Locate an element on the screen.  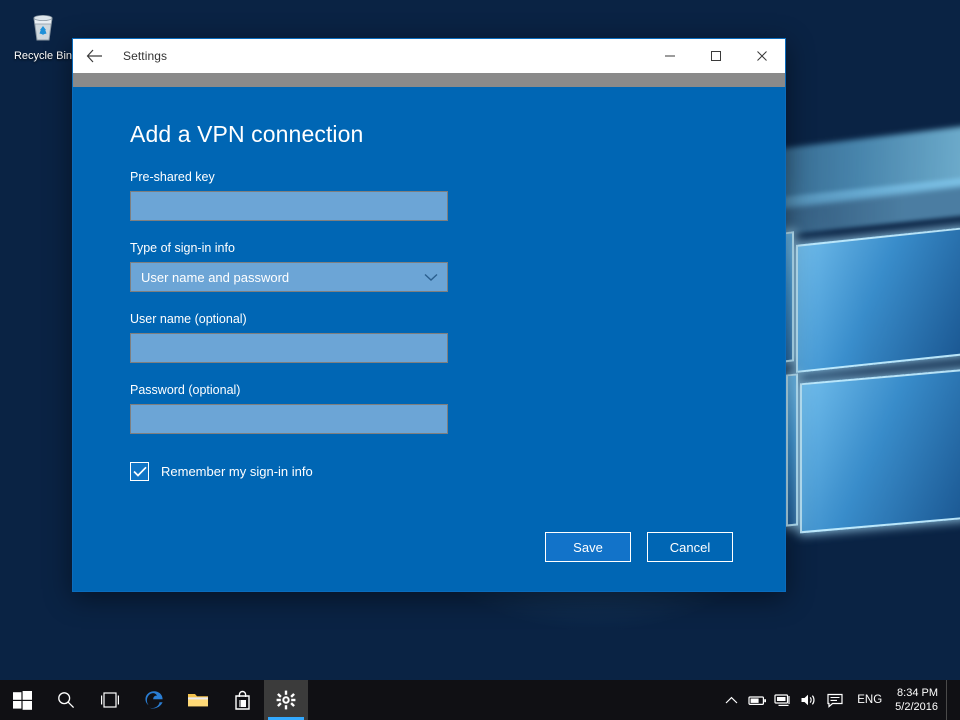
gear-icon is located at coordinates (286, 700).